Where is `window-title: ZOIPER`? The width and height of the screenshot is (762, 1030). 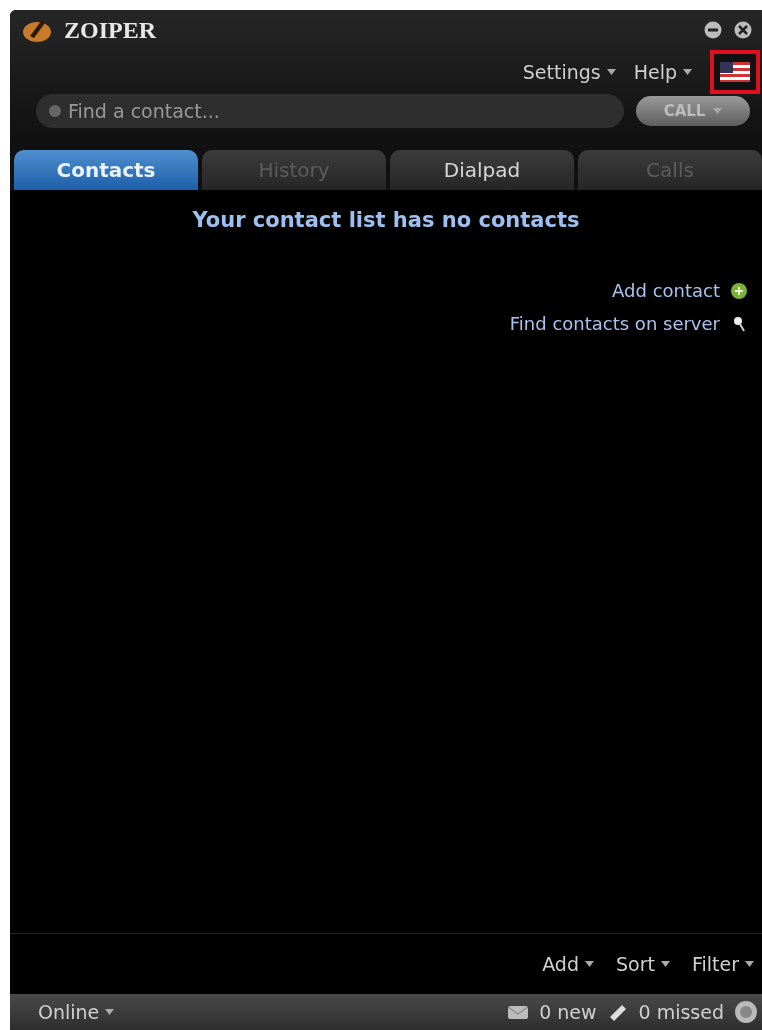
window-title: ZOIPER is located at coordinates (111, 30).